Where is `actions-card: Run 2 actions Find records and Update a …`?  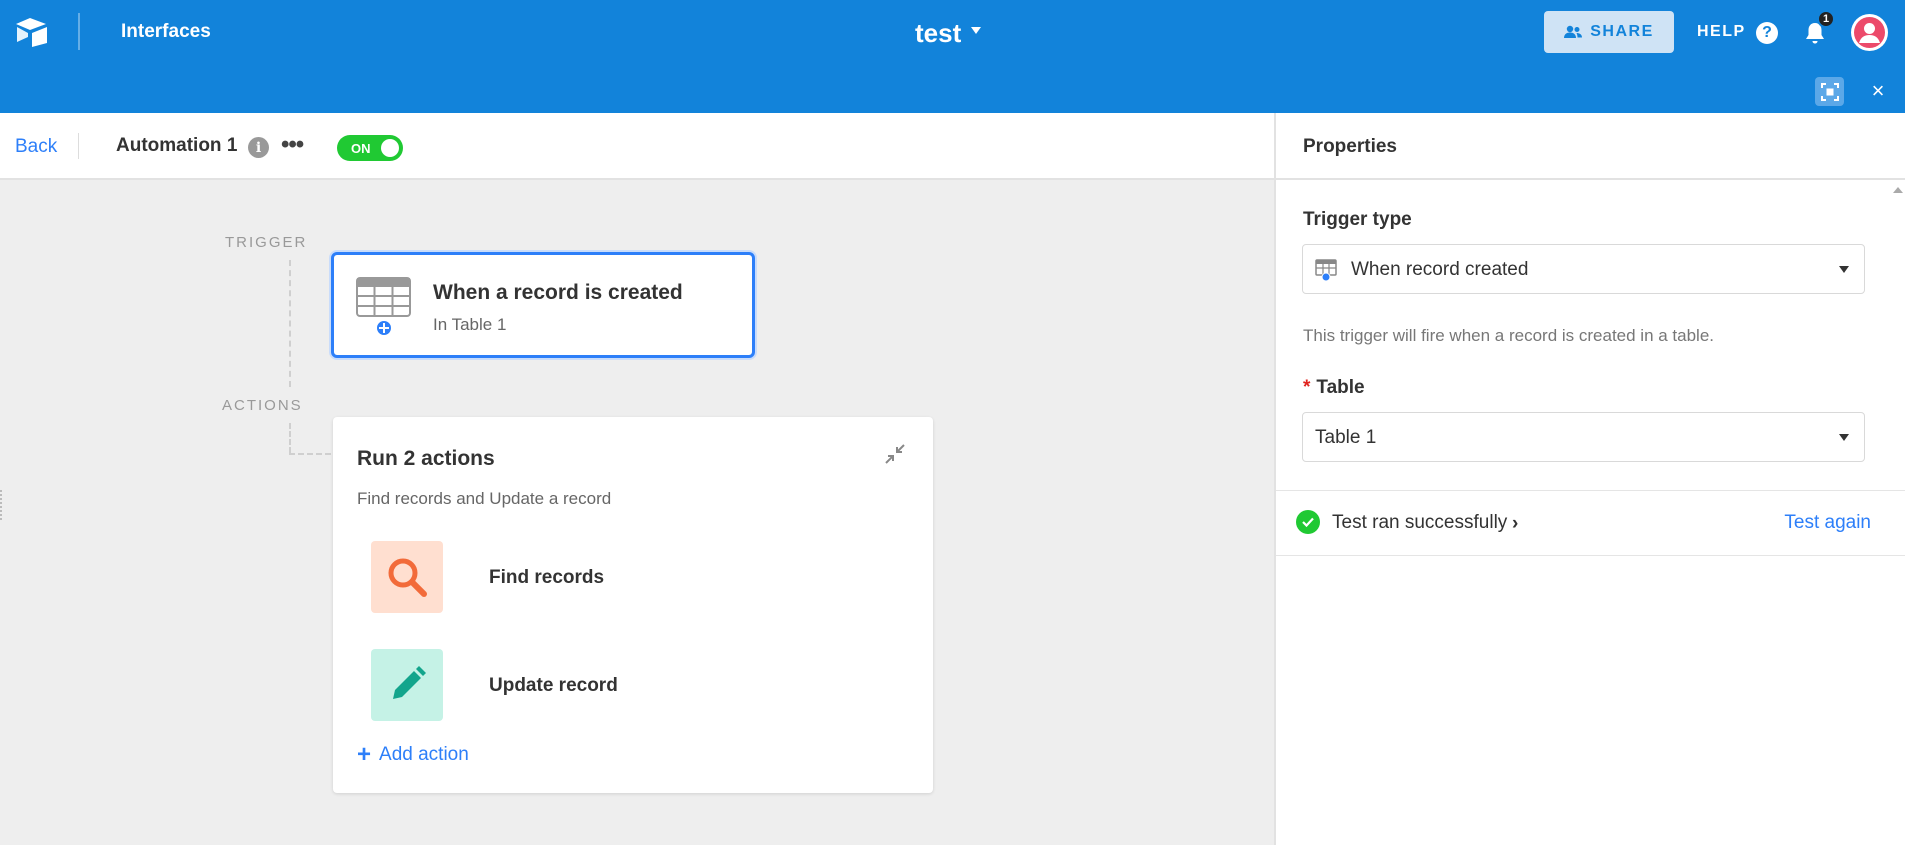
actions-card: Run 2 actions Find records and Update a … is located at coordinates (633, 605).